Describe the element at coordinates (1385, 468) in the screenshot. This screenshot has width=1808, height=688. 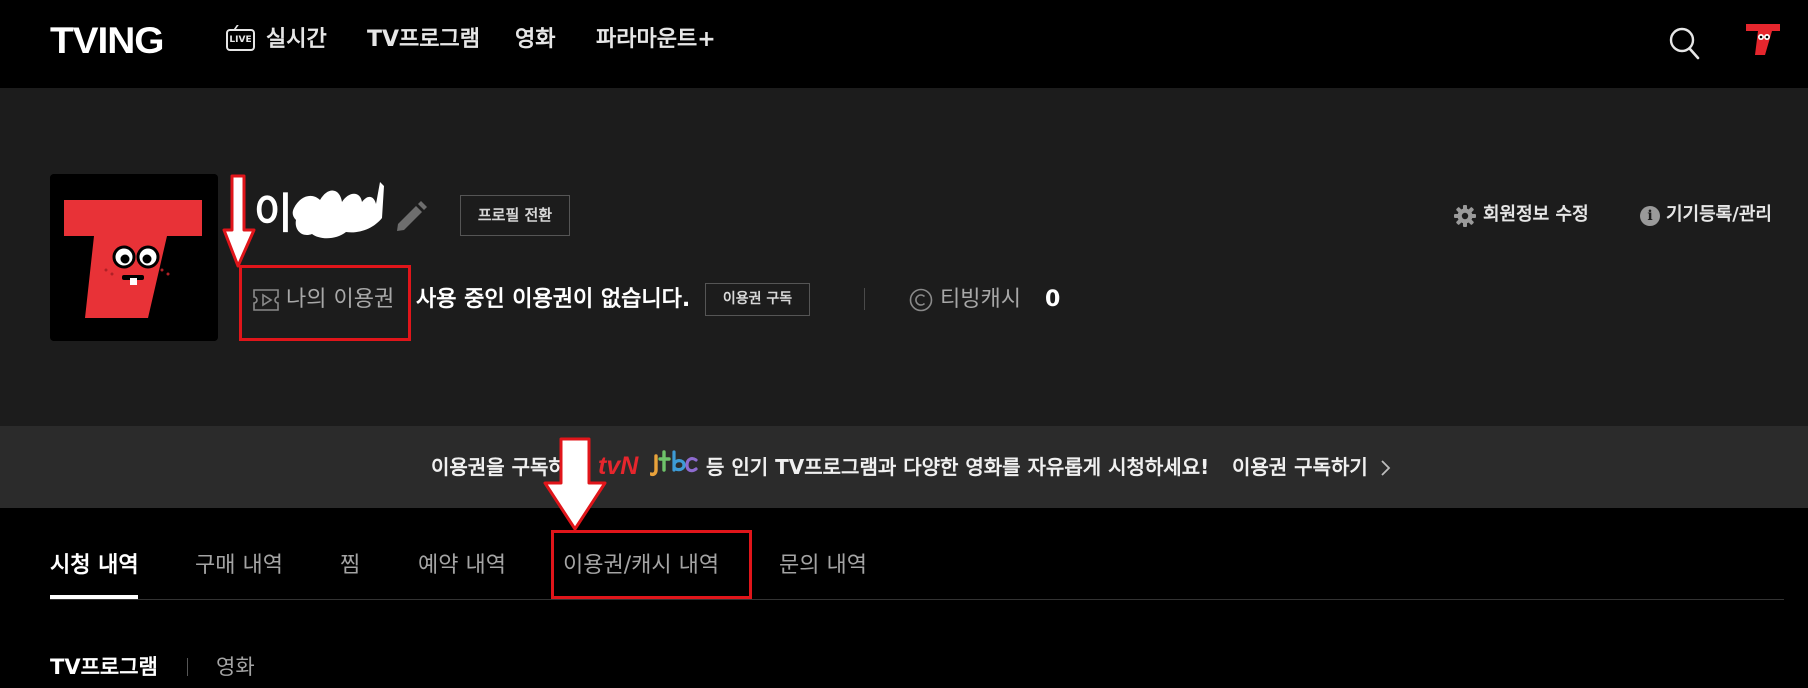
I see `chevron-right-icon` at that location.